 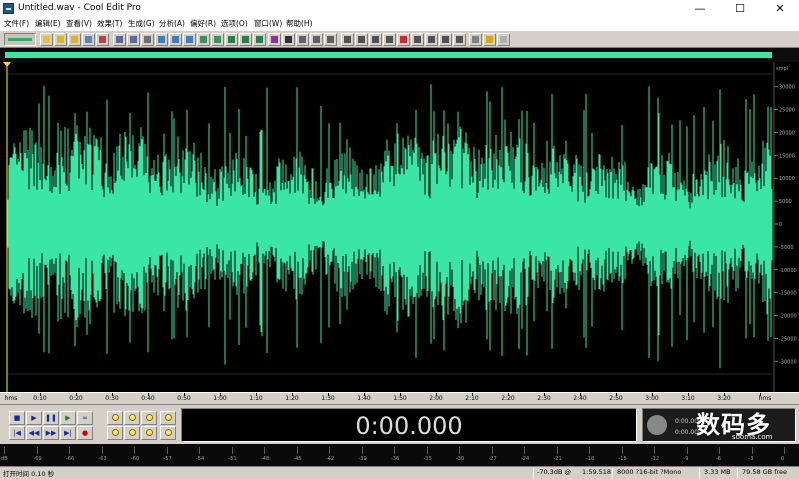 I want to click on play-button: ▶, so click(x=34, y=418).